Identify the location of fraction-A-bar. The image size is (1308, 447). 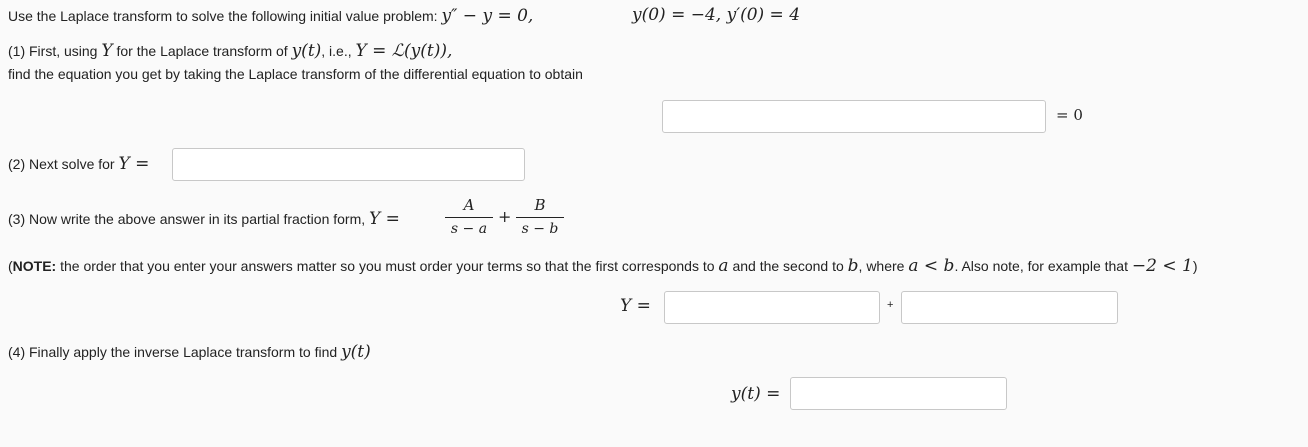
(469, 217).